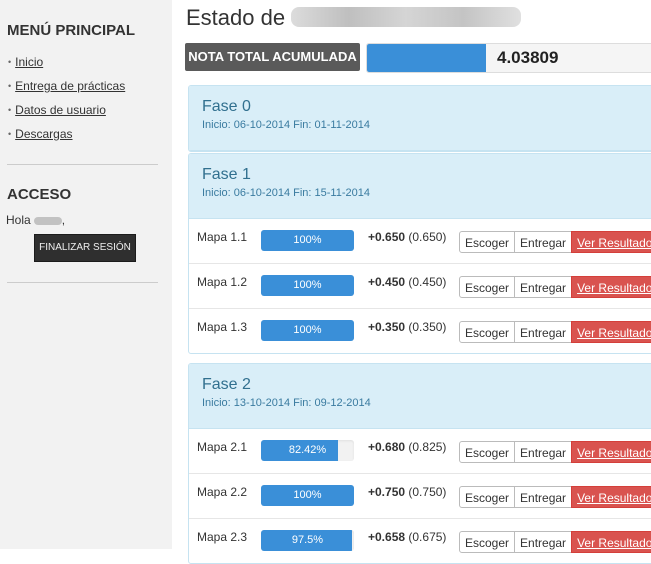 This screenshot has width=651, height=564. I want to click on mapa-name: Mapa 1.3, so click(222, 327).